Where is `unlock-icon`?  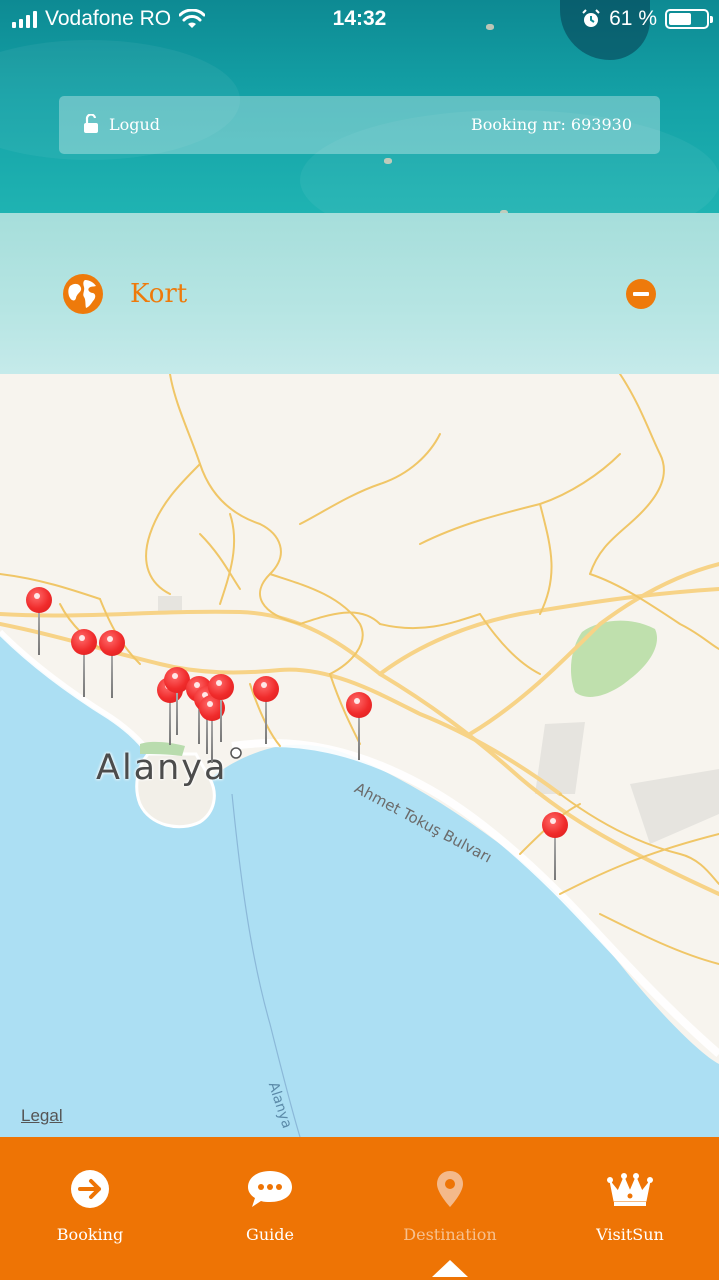
unlock-icon is located at coordinates (91, 123).